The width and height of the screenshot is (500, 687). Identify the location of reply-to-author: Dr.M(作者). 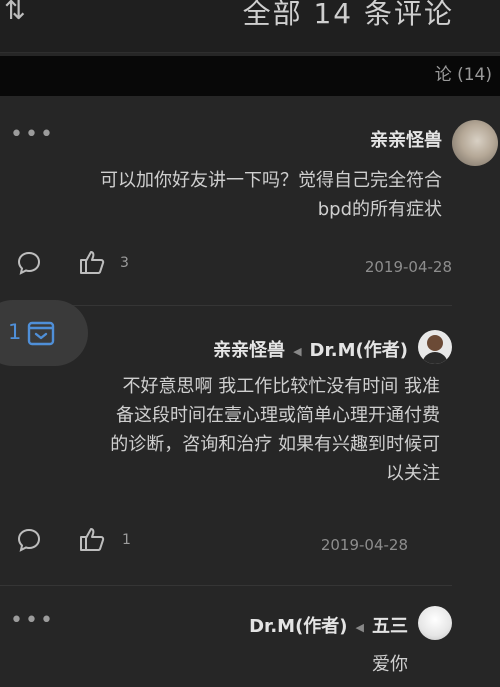
(298, 626).